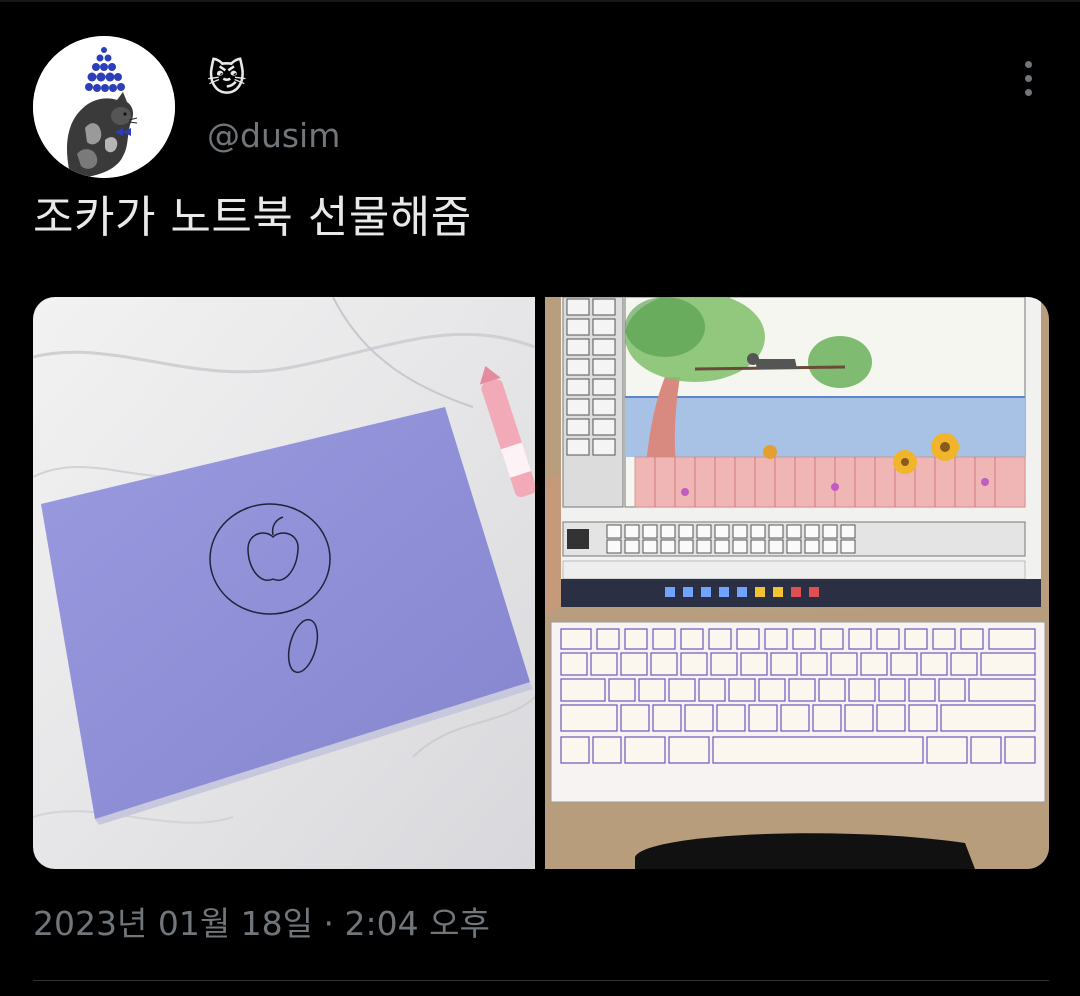 The width and height of the screenshot is (1080, 996). I want to click on more-button, so click(1028, 78).